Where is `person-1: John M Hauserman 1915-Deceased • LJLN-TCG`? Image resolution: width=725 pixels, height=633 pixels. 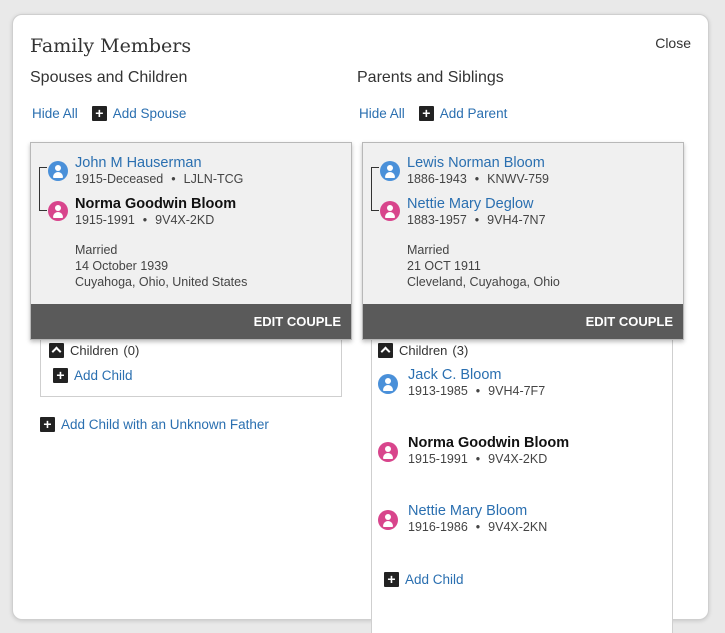 person-1: John M Hauserman 1915-Deceased • LJLN-TCG is located at coordinates (159, 170).